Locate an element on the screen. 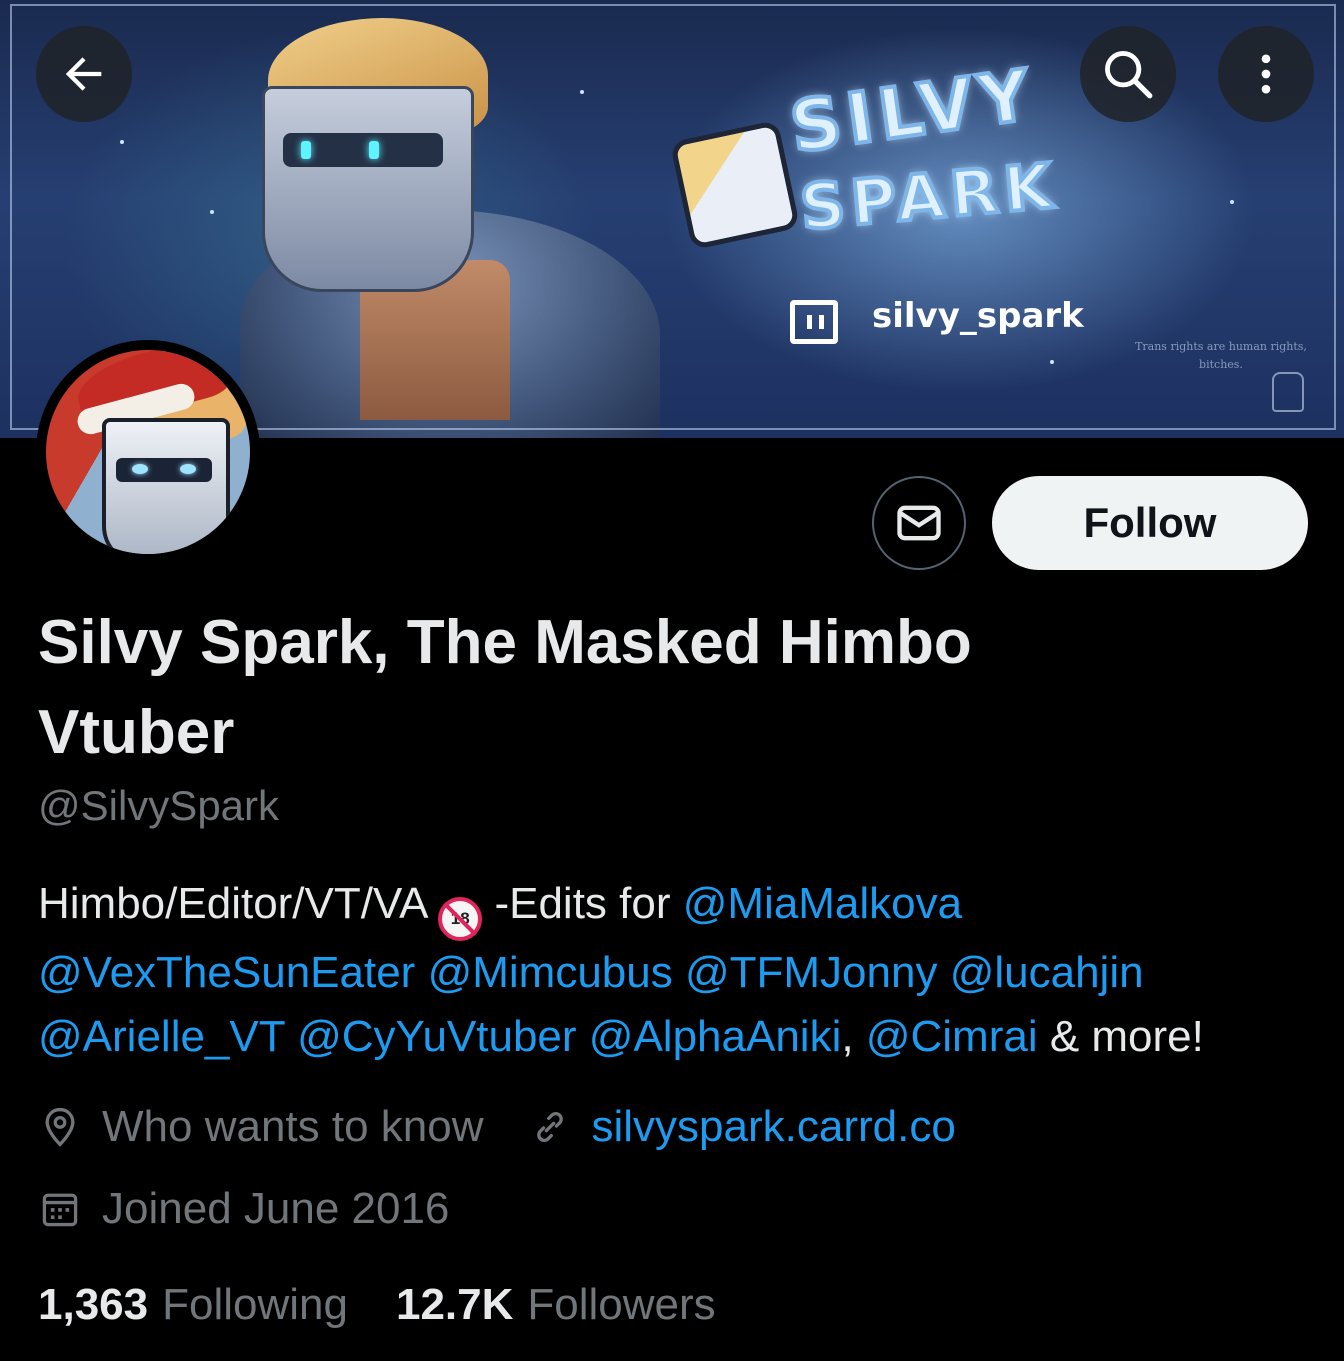 The height and width of the screenshot is (1361, 1344). location-text: Who wants to know is located at coordinates (293, 1126).